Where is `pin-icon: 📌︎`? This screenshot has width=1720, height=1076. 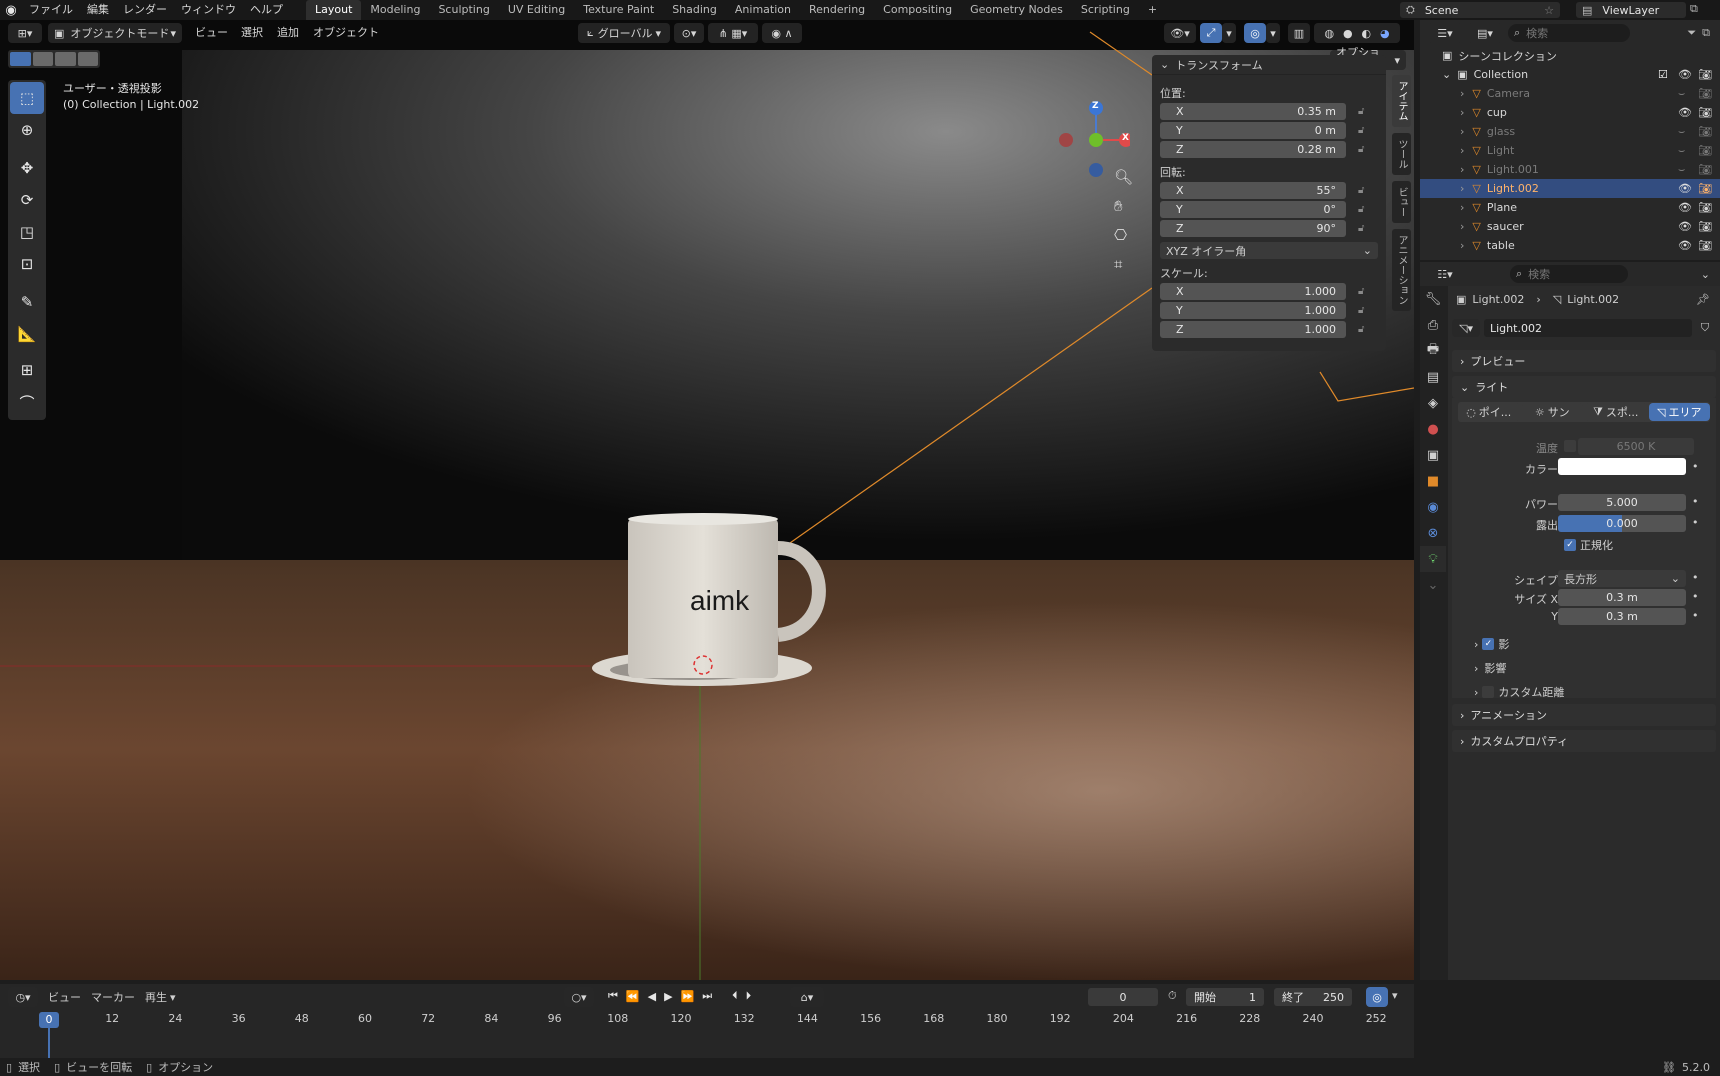 pin-icon: 📌︎ is located at coordinates (1703, 299).